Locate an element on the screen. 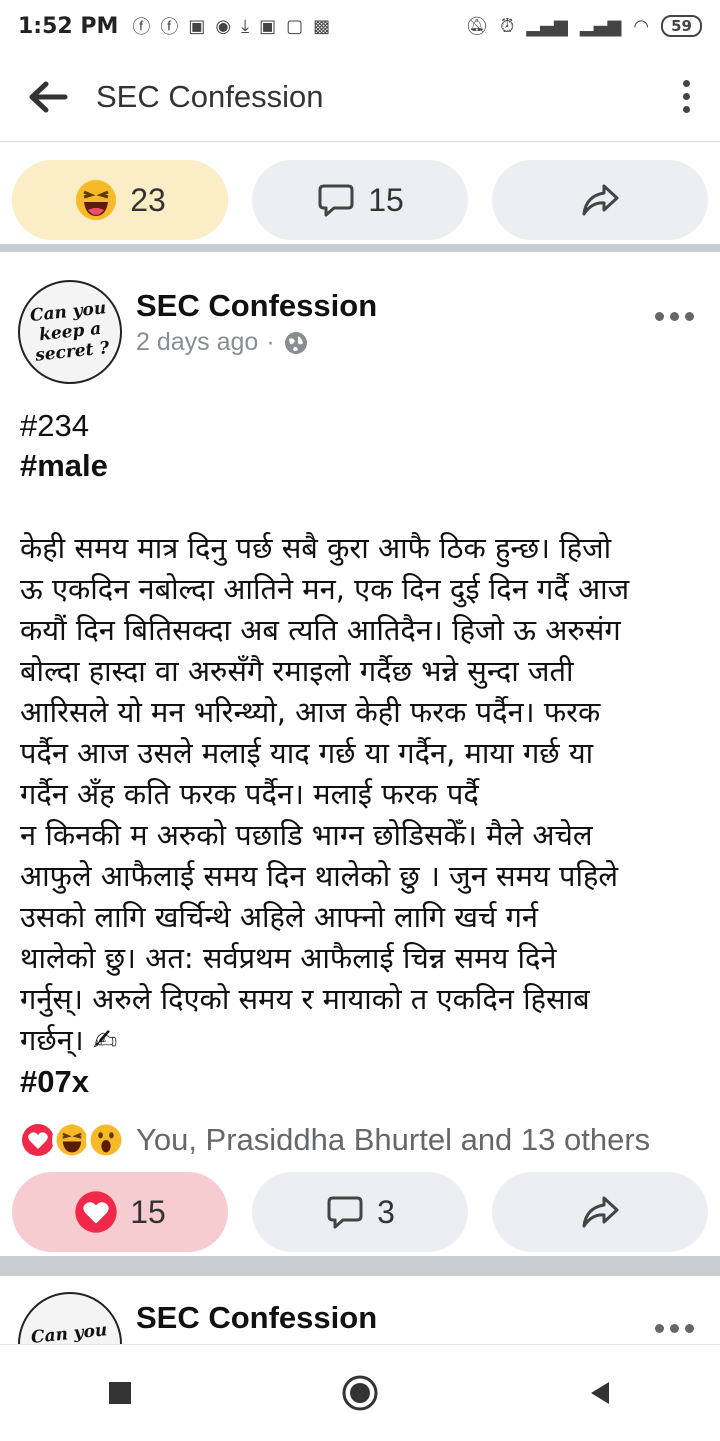 The image size is (720, 1441). love-icon is located at coordinates (96, 1212).